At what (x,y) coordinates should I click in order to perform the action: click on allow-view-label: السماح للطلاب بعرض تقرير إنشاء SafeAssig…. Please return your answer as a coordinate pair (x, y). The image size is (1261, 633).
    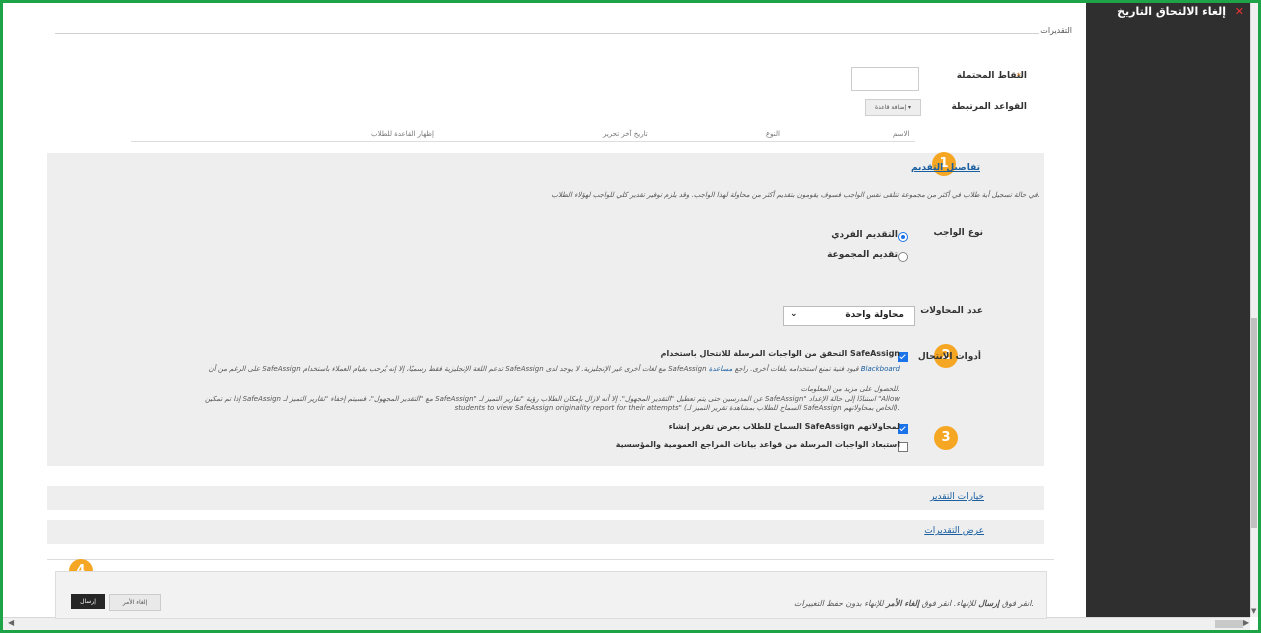
    Looking at the image, I should click on (784, 426).